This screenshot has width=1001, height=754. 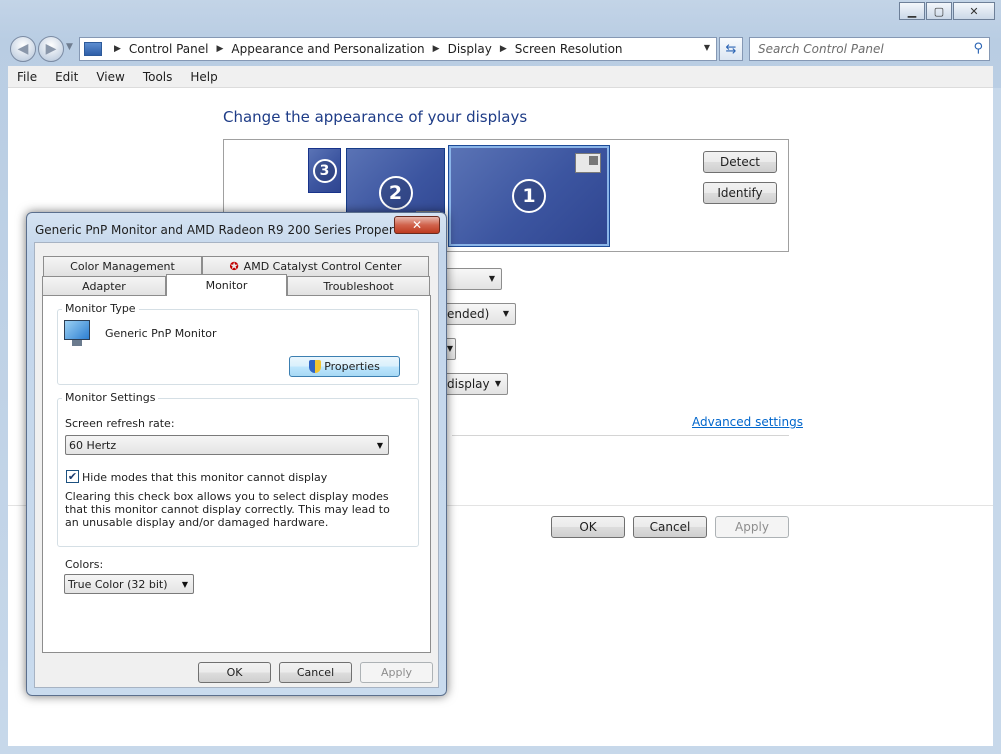 I want to click on tab-monitor-label: Monitor, so click(x=226, y=285).